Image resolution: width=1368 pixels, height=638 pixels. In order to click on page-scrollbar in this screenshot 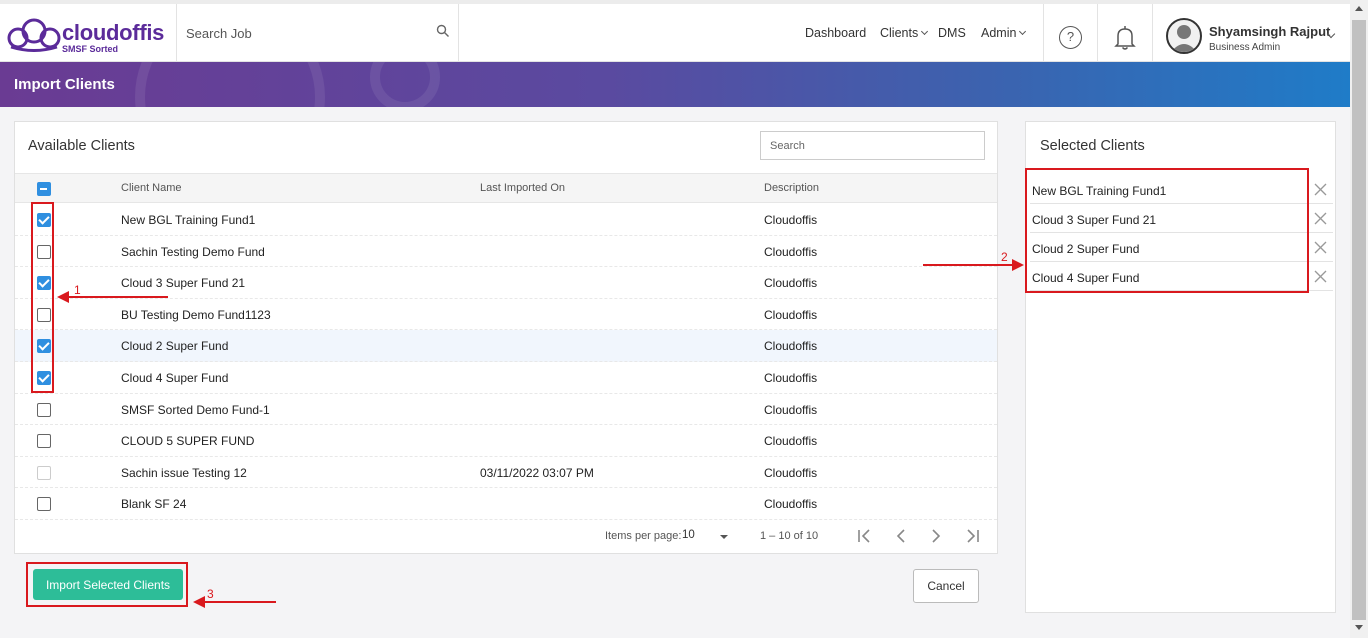, I will do `click(1359, 319)`.